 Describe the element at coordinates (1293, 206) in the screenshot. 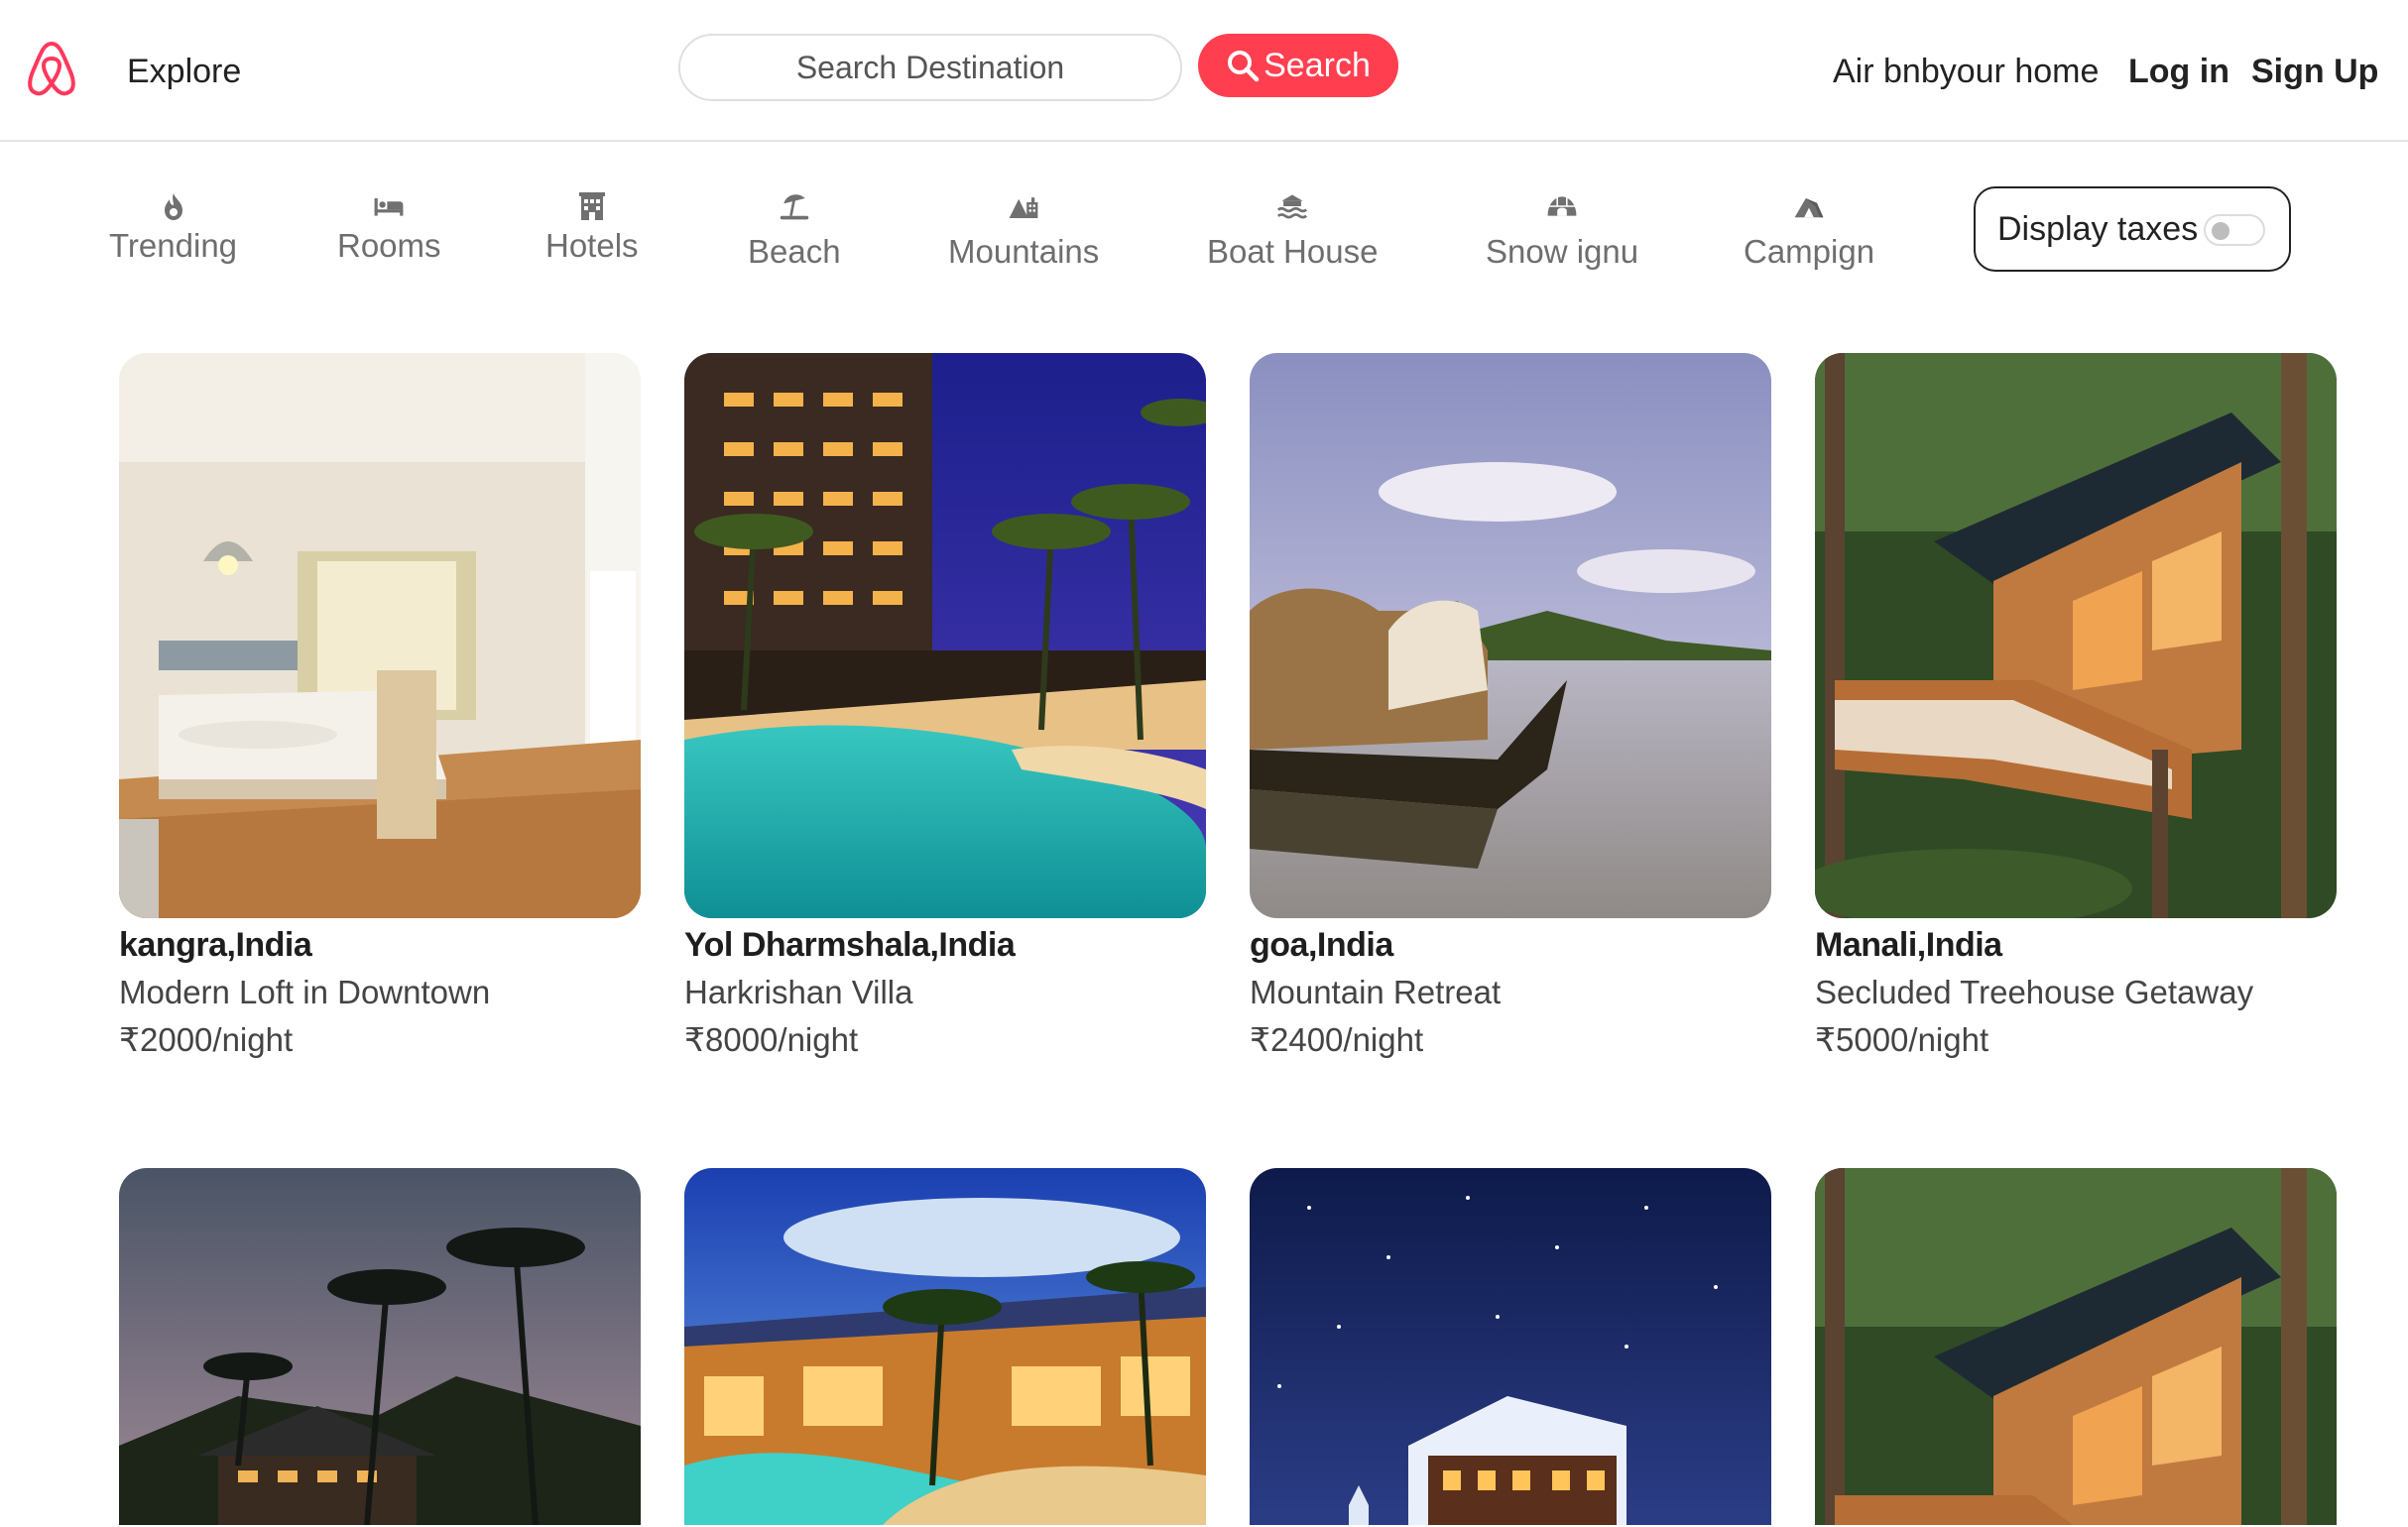

I see `water-icon` at that location.